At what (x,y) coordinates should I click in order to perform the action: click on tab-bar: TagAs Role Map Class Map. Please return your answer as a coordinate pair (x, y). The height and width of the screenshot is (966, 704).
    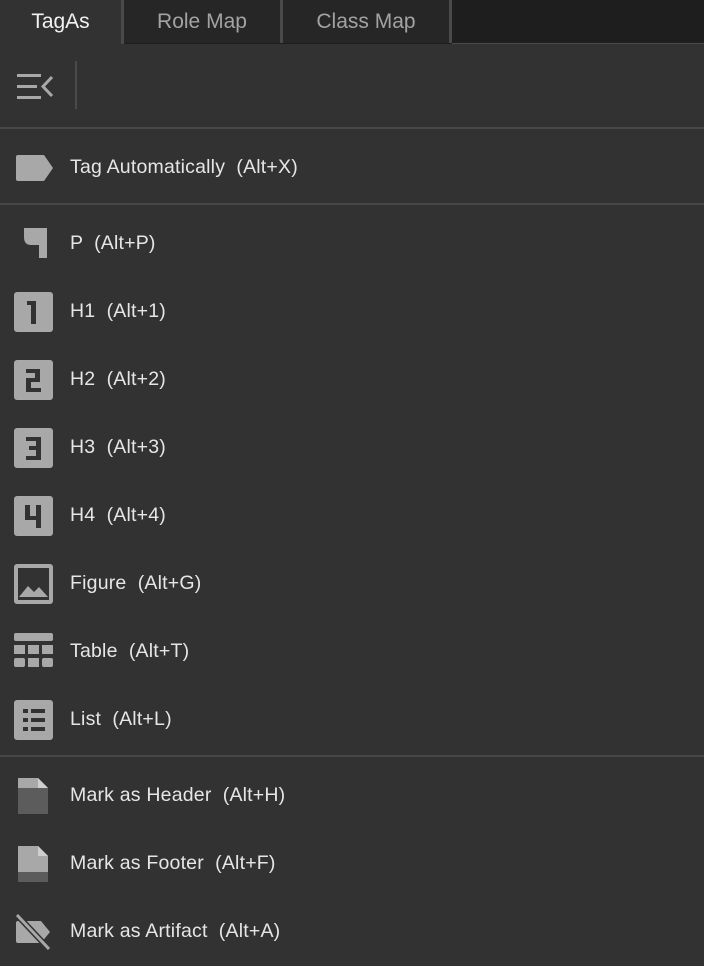
    Looking at the image, I should click on (352, 22).